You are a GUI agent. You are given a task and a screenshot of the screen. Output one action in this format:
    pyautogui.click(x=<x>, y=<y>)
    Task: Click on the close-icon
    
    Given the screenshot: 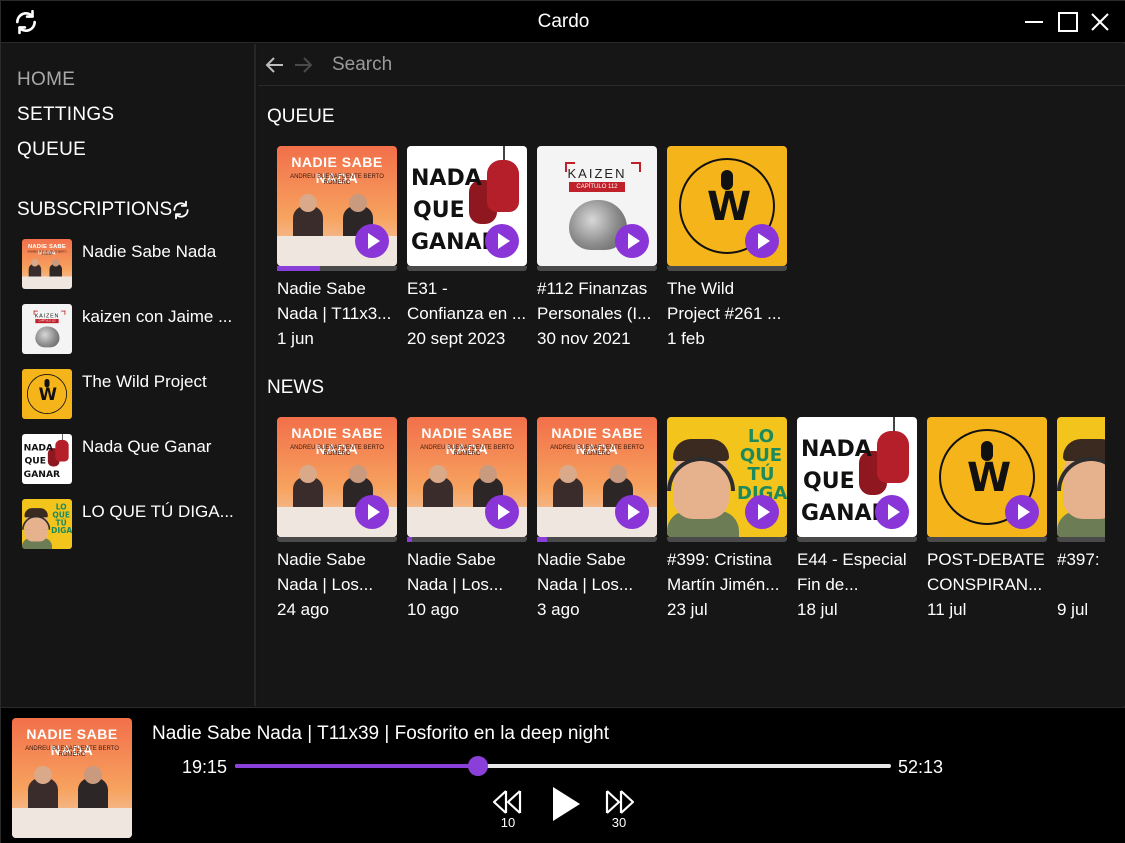 What is the action you would take?
    pyautogui.click(x=1100, y=22)
    